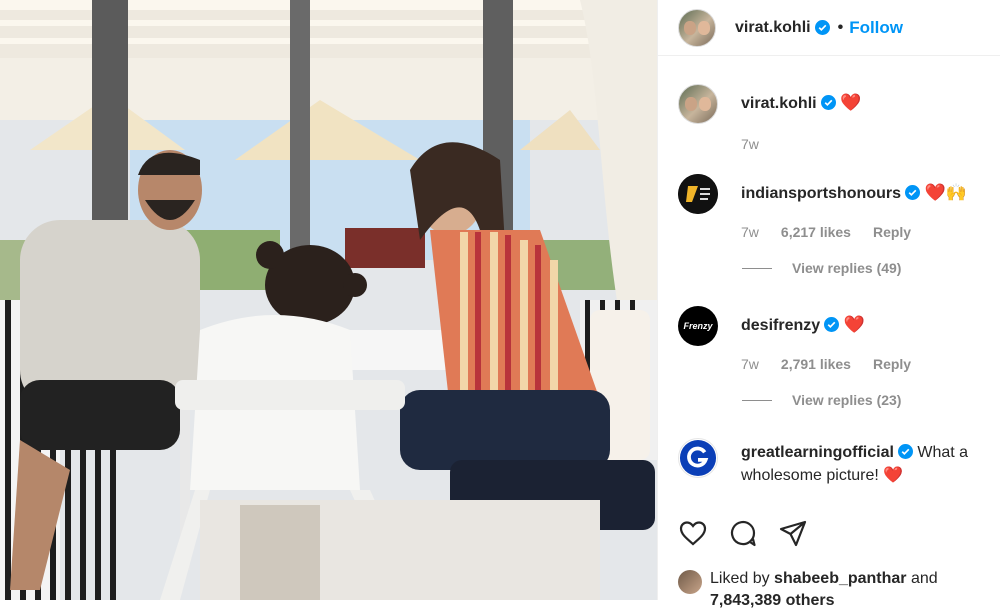 This screenshot has height=612, width=1000. I want to click on author-username: virat.kohli, so click(773, 28).